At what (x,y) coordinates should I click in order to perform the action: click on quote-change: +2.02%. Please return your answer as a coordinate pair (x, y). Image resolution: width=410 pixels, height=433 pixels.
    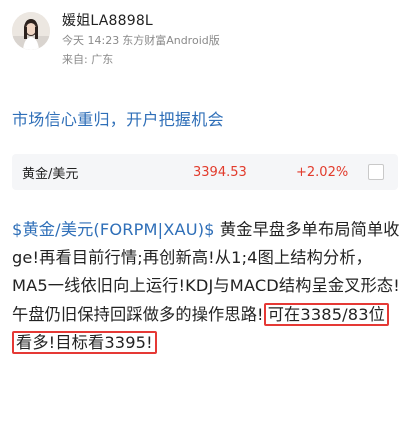
    Looking at the image, I should click on (322, 172).